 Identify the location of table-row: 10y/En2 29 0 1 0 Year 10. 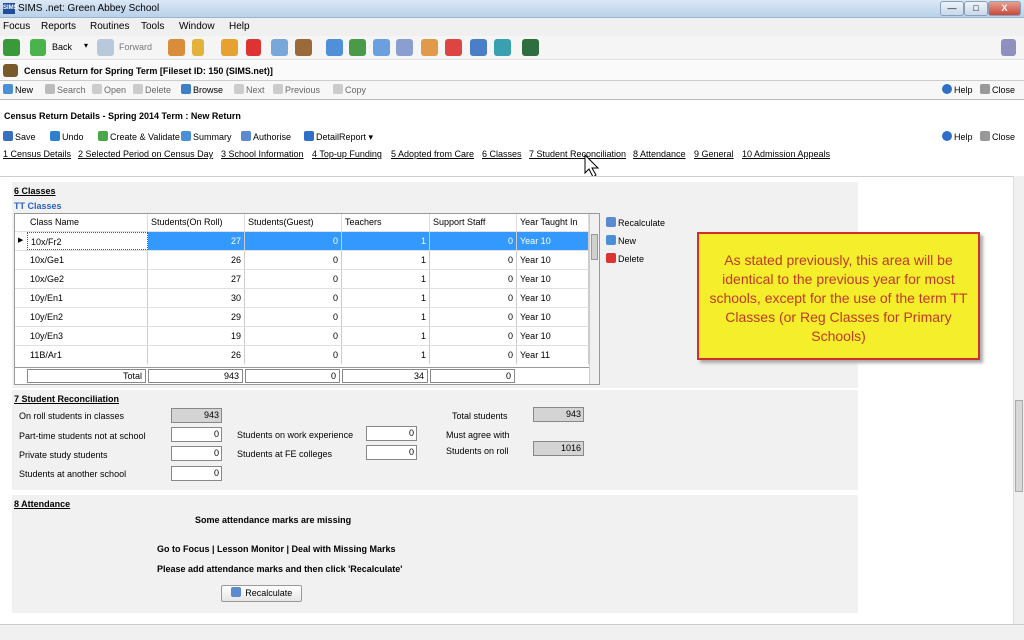
(302, 316).